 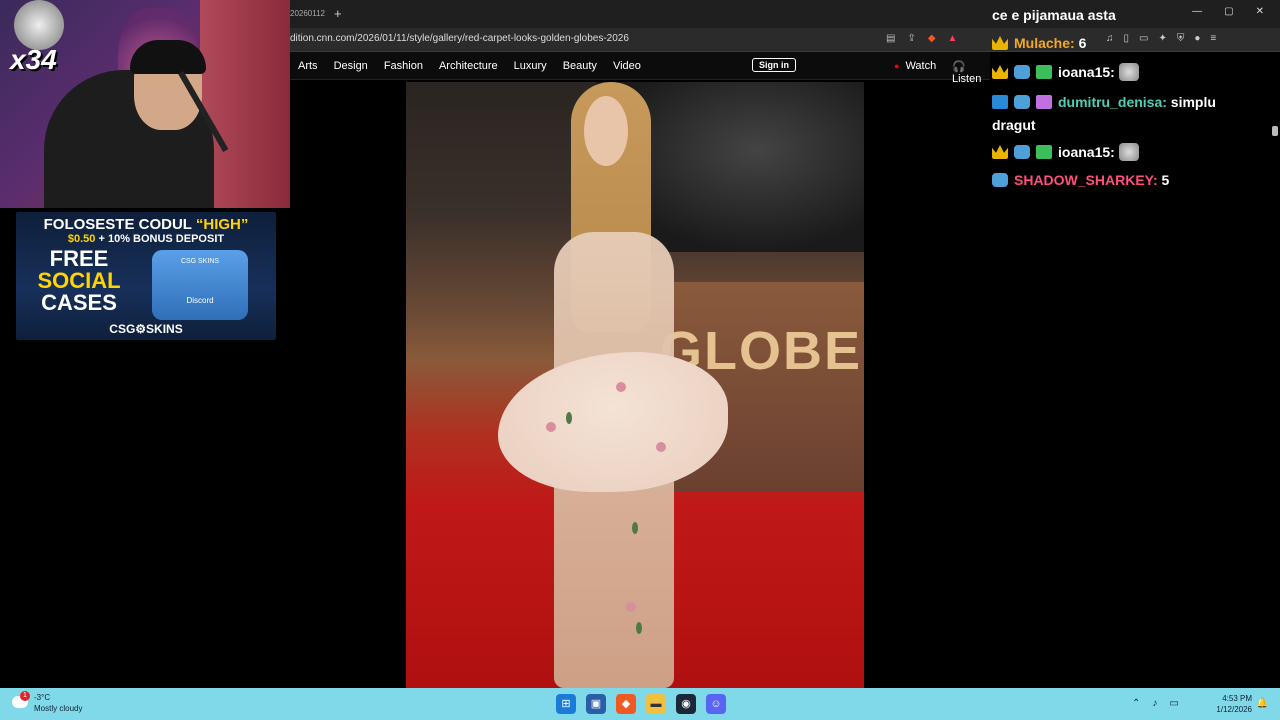 What do you see at coordinates (959, 67) in the screenshot?
I see `headphones-icon: 🎧` at bounding box center [959, 67].